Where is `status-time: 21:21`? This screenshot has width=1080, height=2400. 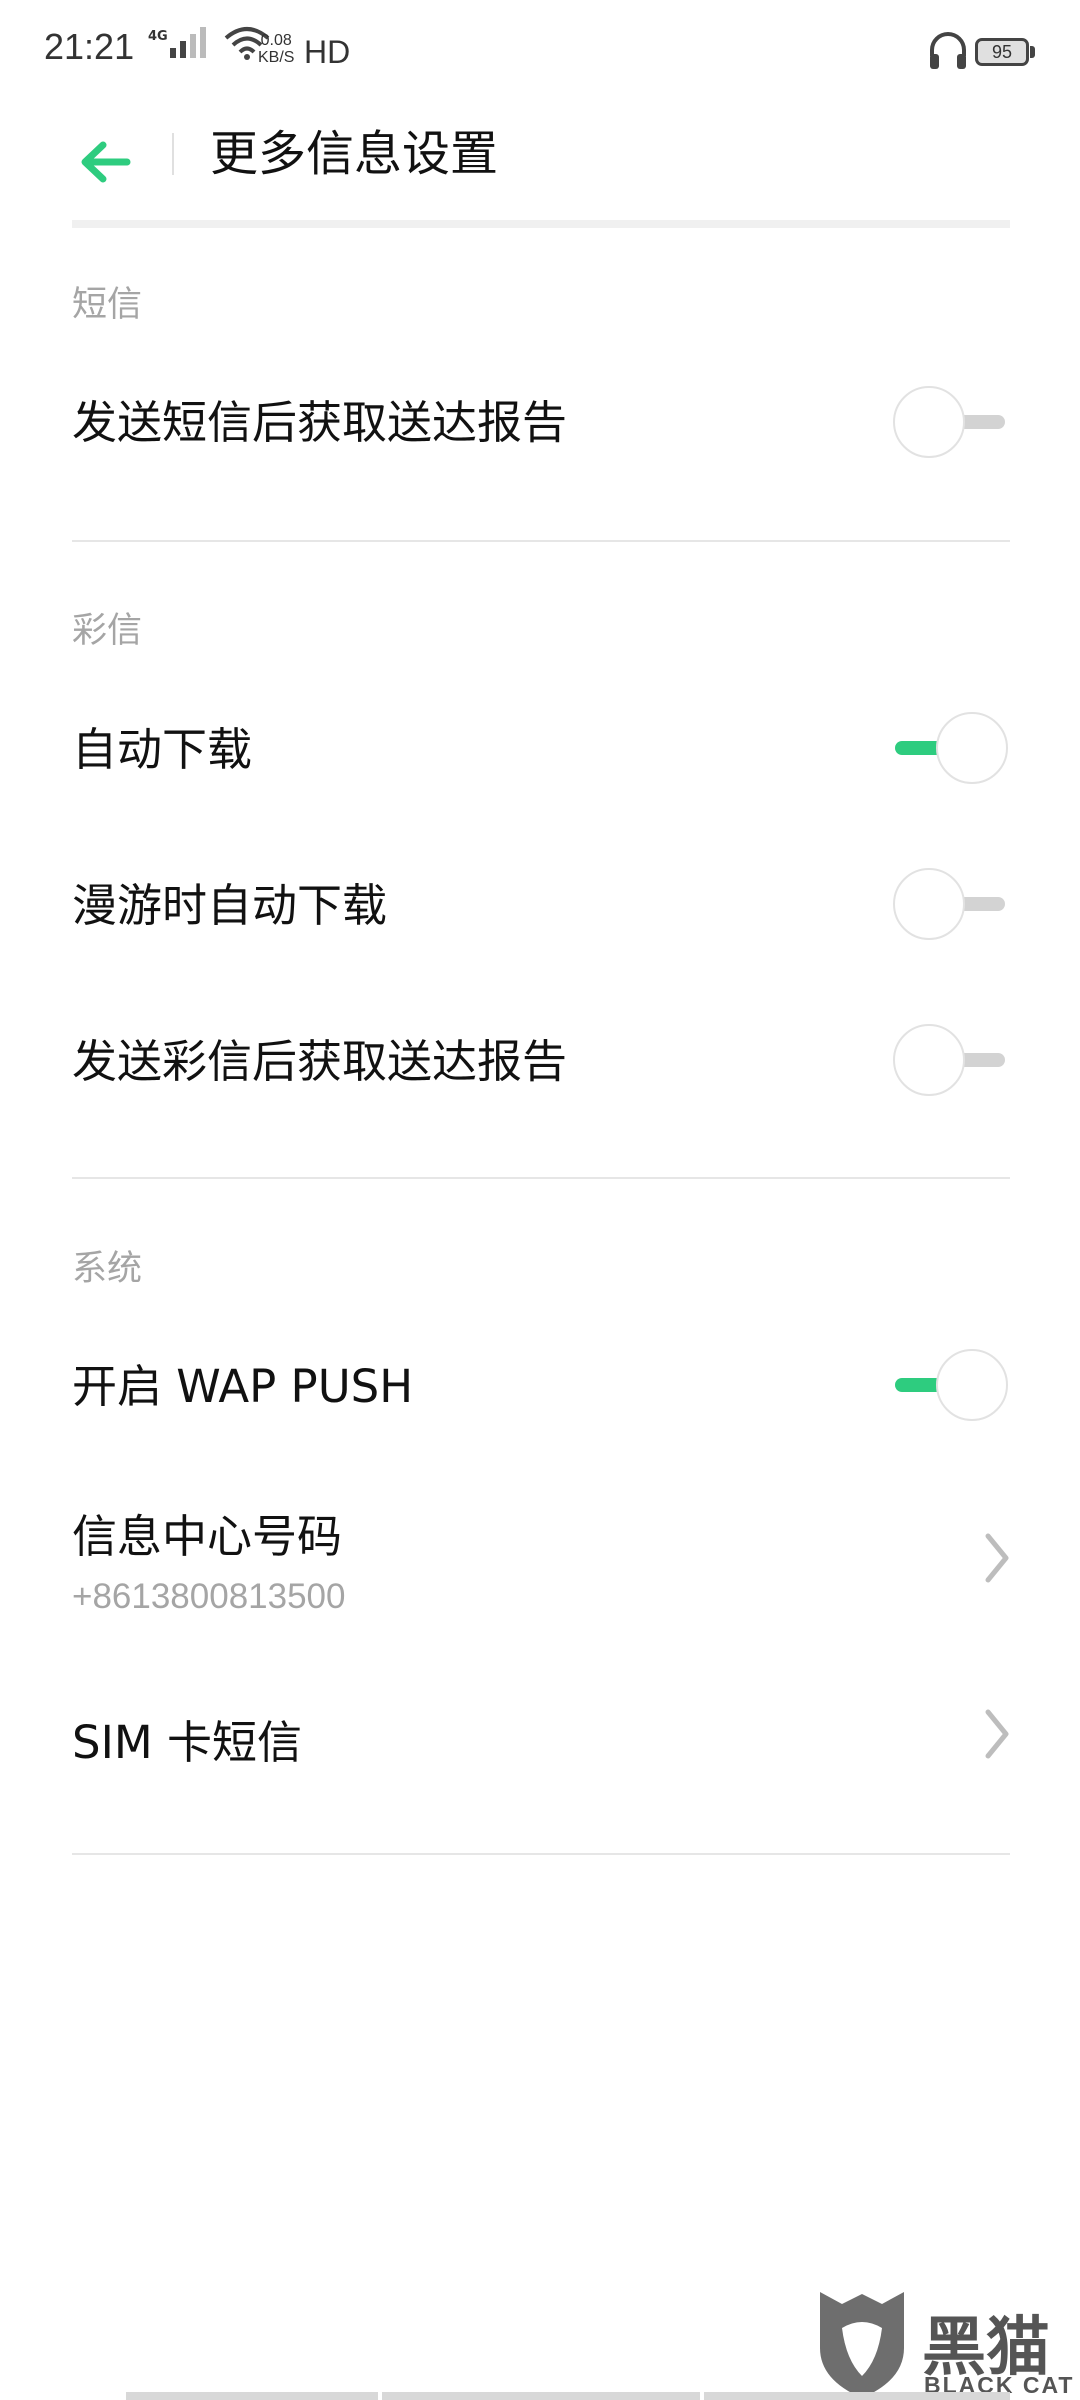
status-time: 21:21 is located at coordinates (89, 46).